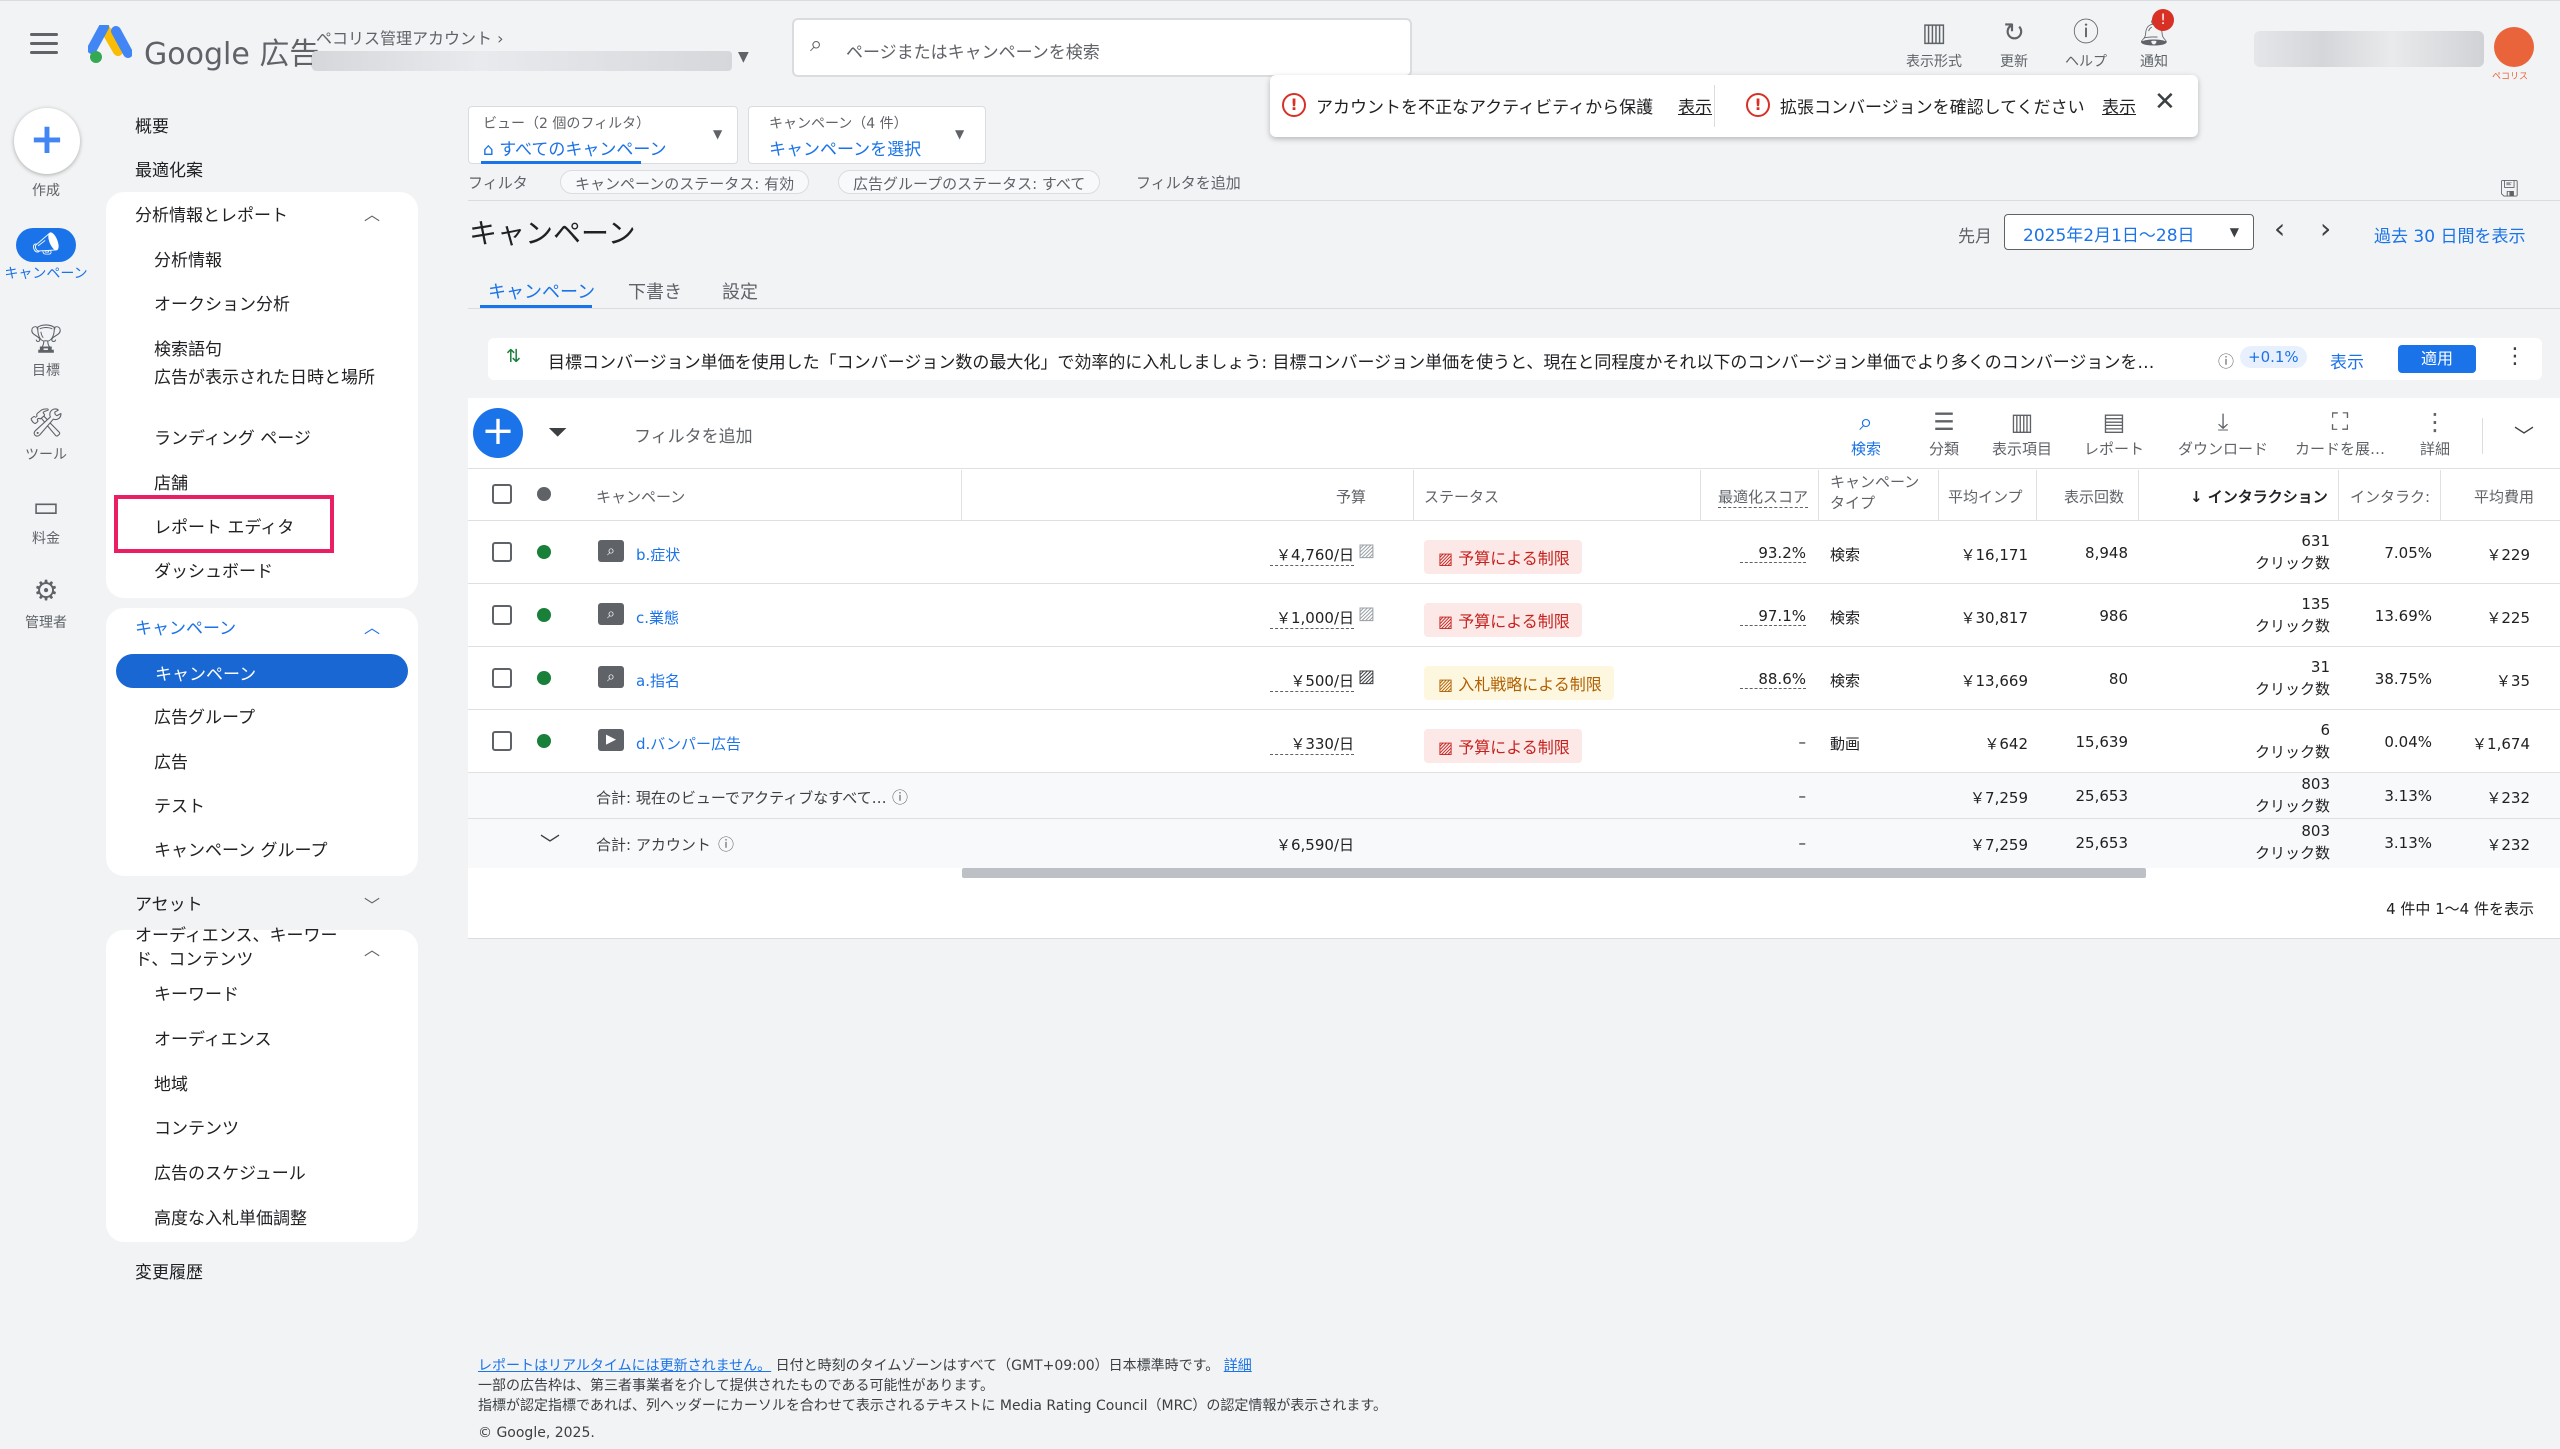 The width and height of the screenshot is (2560, 1449). What do you see at coordinates (1312, 681) in the screenshot?
I see `budget-value: ￥500/日` at bounding box center [1312, 681].